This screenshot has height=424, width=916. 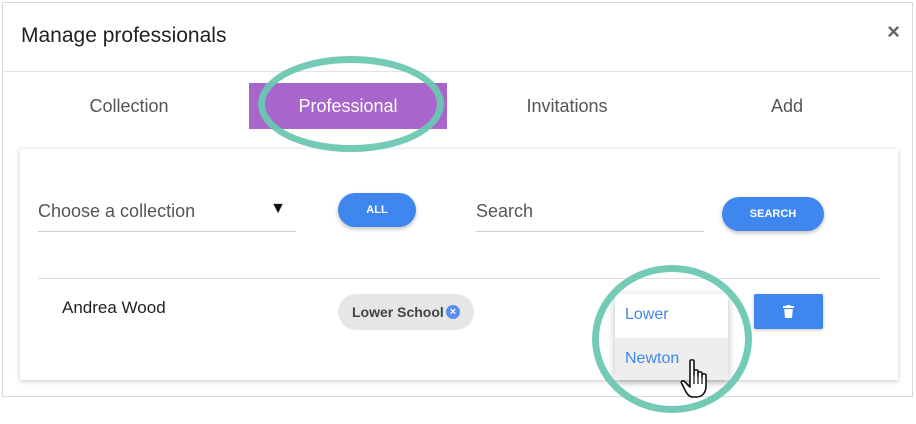 I want to click on tab-collection: Collection, so click(x=129, y=106).